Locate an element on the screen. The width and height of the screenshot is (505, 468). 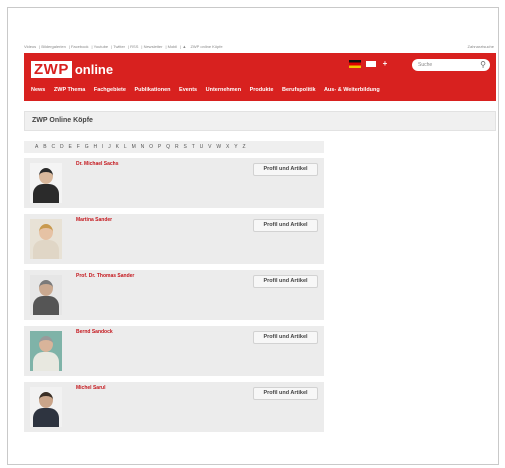
alphabet-letter-f: F is located at coordinates (78, 147).